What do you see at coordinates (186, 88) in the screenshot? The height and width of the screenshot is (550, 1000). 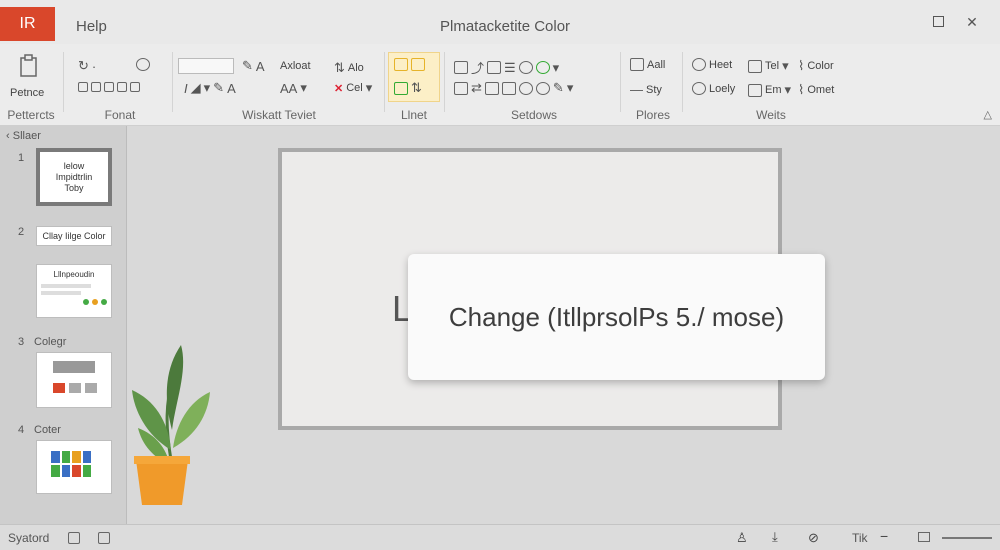 I see `italic-icon: I` at bounding box center [186, 88].